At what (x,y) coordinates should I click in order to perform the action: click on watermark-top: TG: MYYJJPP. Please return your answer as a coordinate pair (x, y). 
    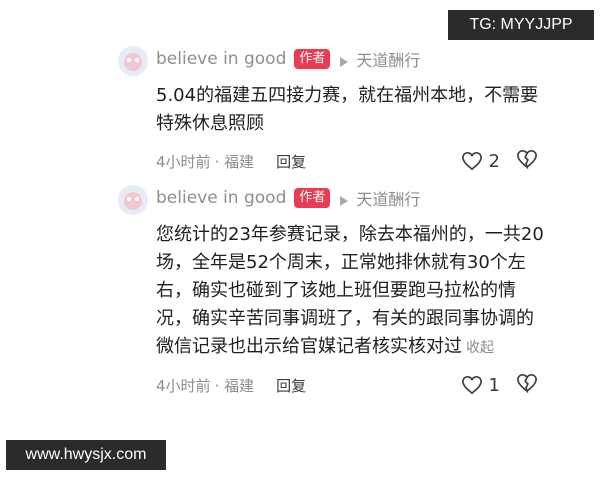
    Looking at the image, I should click on (521, 25).